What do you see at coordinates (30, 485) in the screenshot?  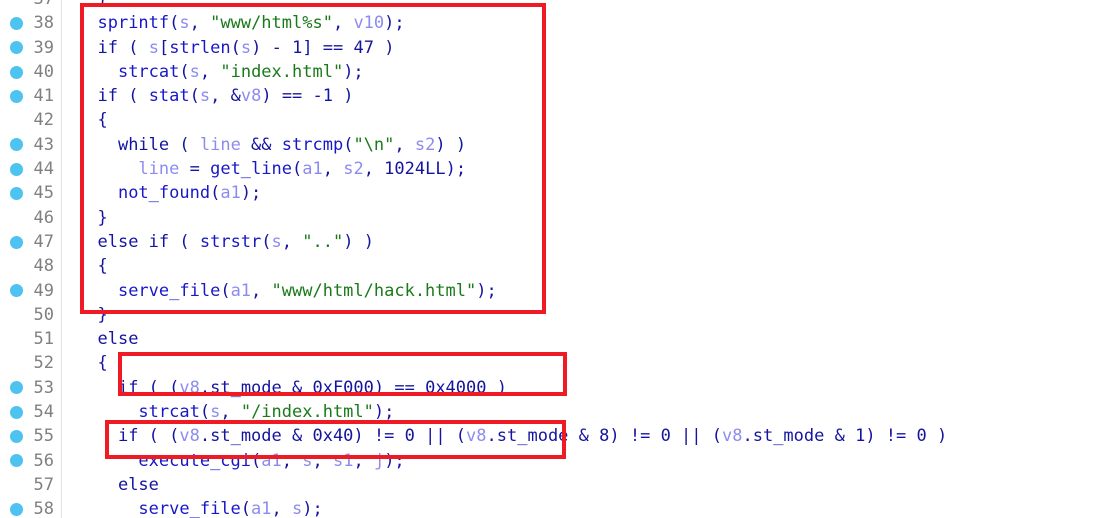 I see `line-number-57: 57` at bounding box center [30, 485].